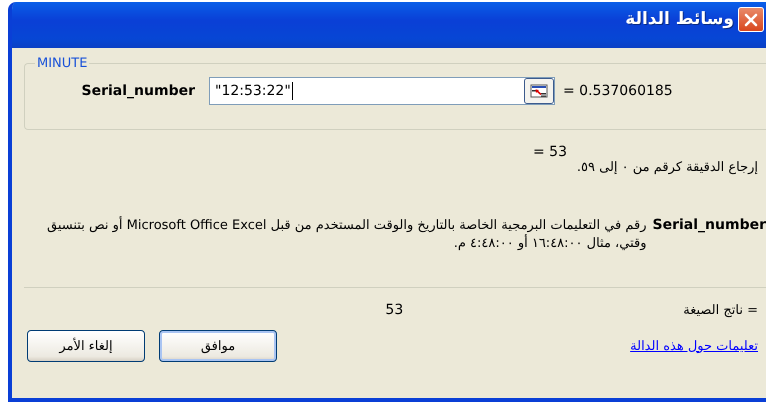  Describe the element at coordinates (618, 91) in the screenshot. I see `argument-result: = 0.537060185` at that location.